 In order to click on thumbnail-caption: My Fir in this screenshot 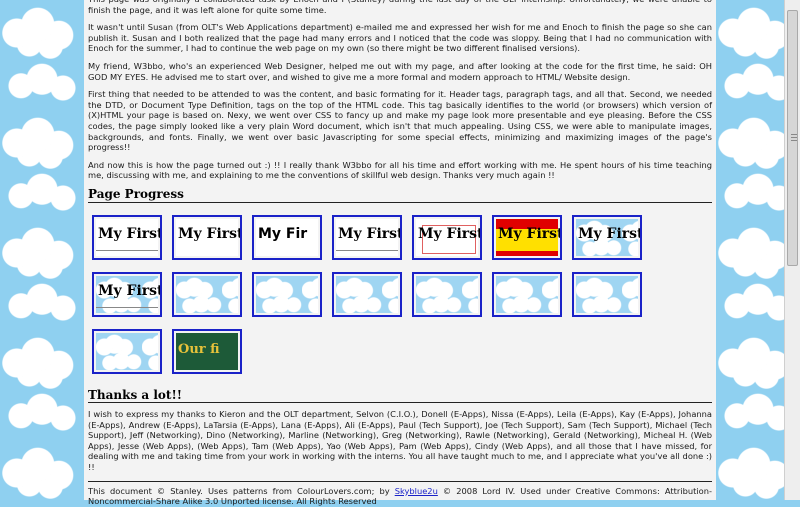, I will do `click(283, 233)`.